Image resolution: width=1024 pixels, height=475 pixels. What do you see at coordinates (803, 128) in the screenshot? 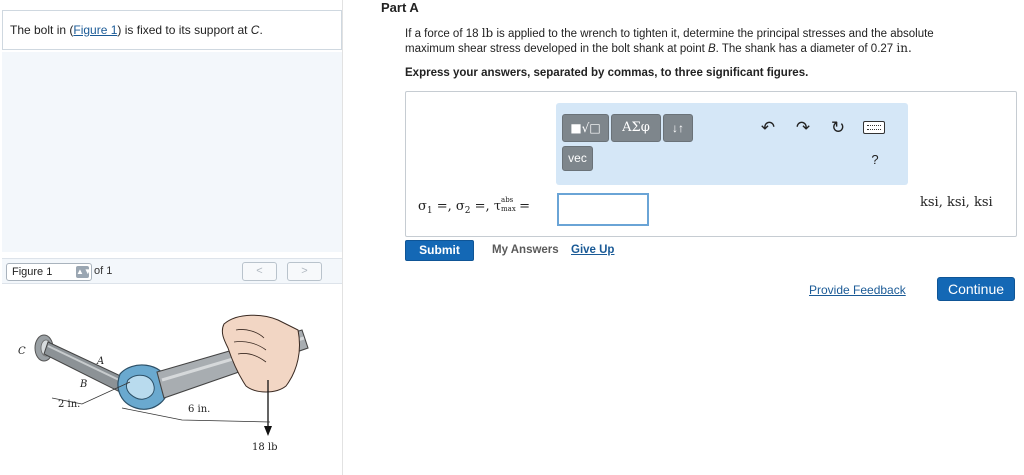
I see `redo-icon: ↷` at bounding box center [803, 128].